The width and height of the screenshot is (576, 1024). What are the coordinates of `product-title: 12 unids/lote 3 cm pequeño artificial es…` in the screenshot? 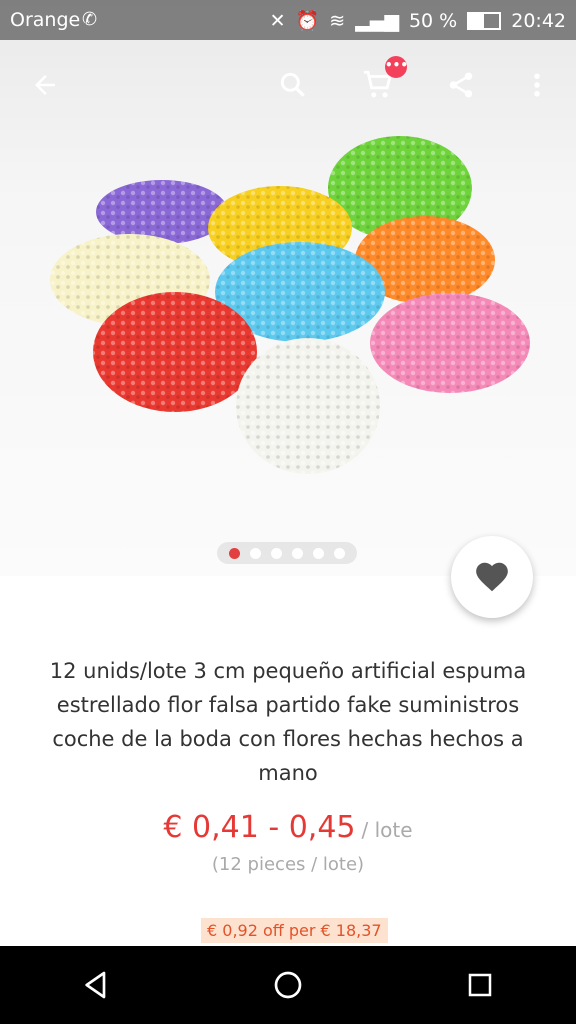 It's located at (288, 722).